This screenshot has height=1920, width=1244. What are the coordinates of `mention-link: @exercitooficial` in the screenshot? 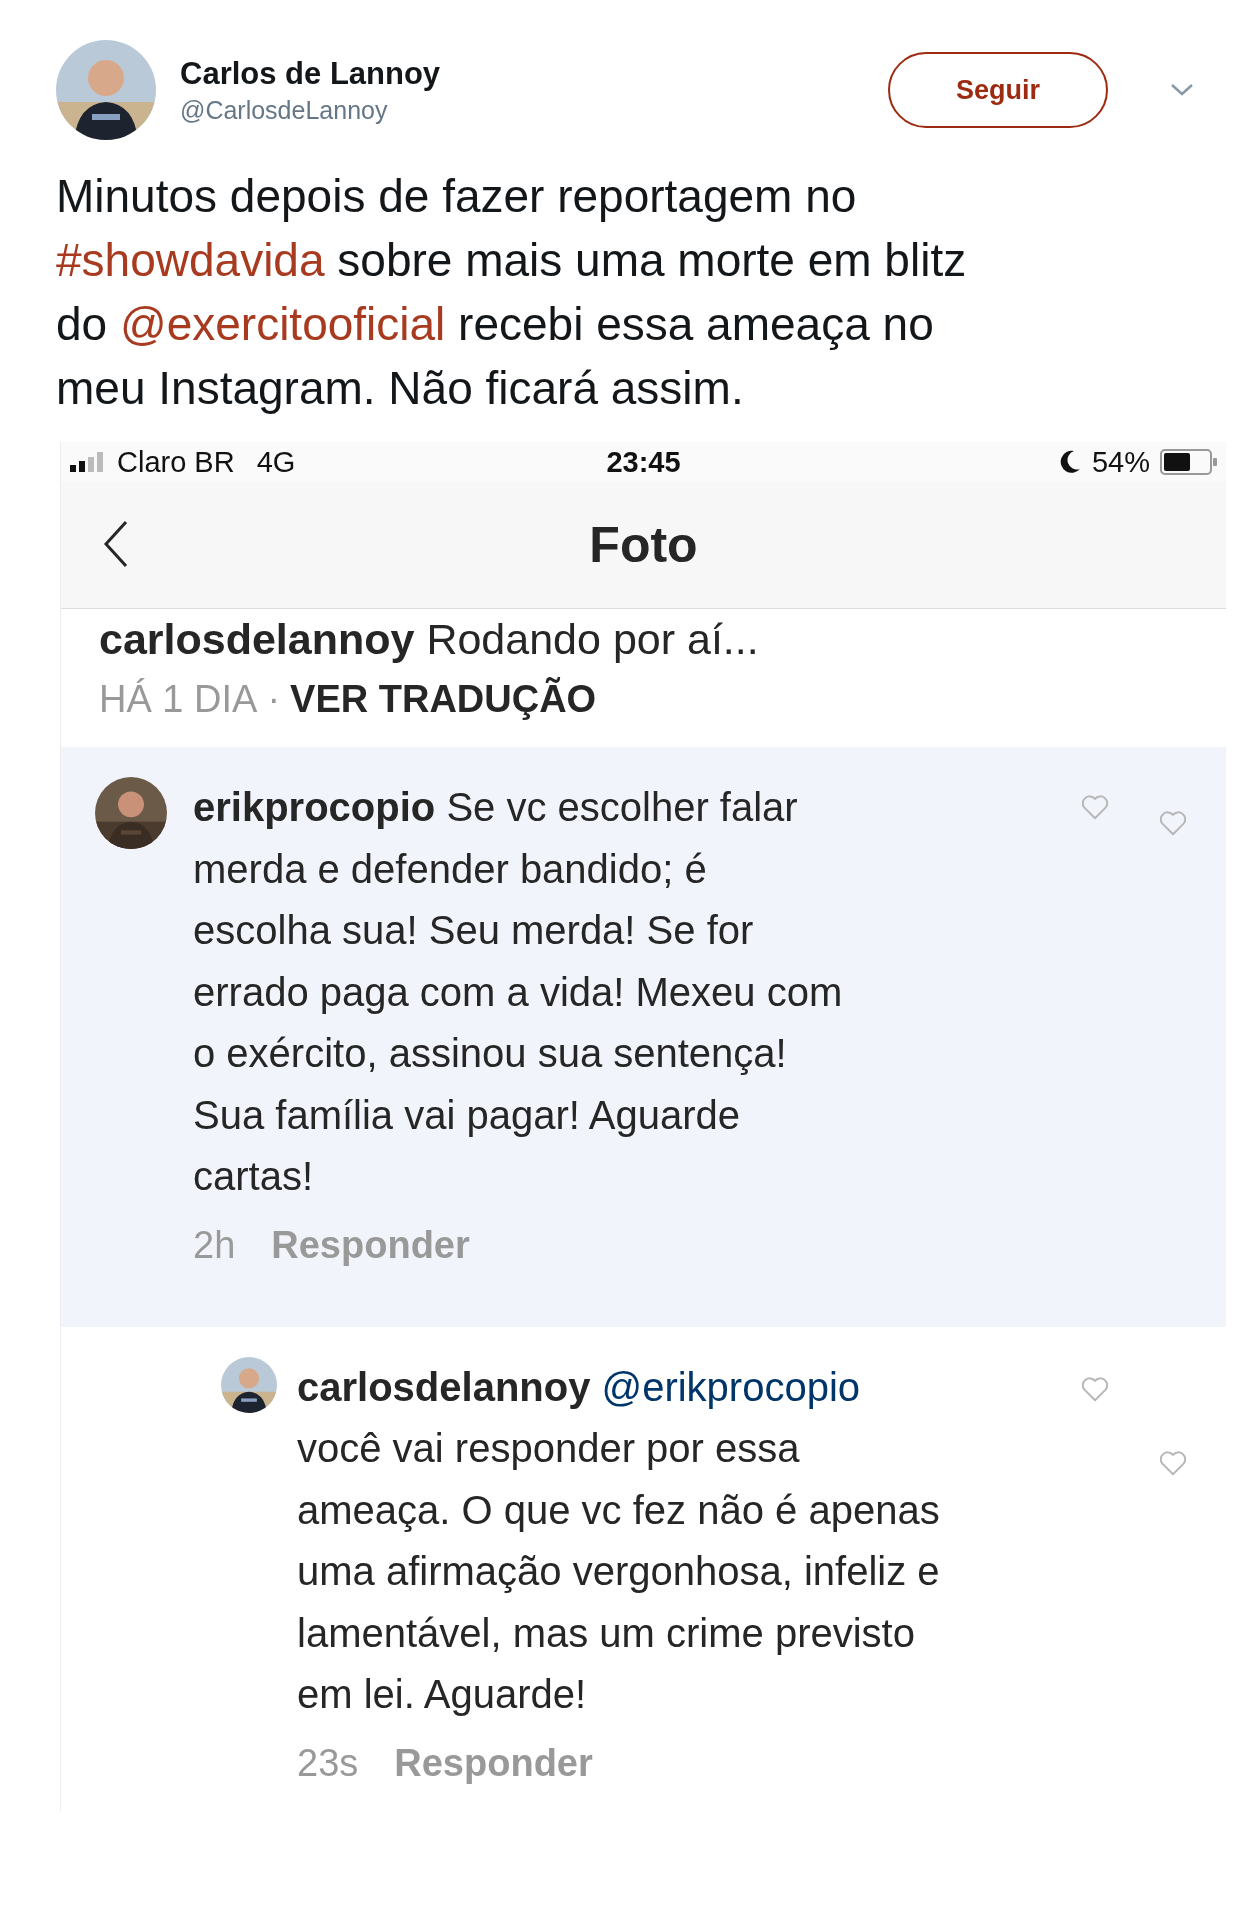 It's located at (282, 324).